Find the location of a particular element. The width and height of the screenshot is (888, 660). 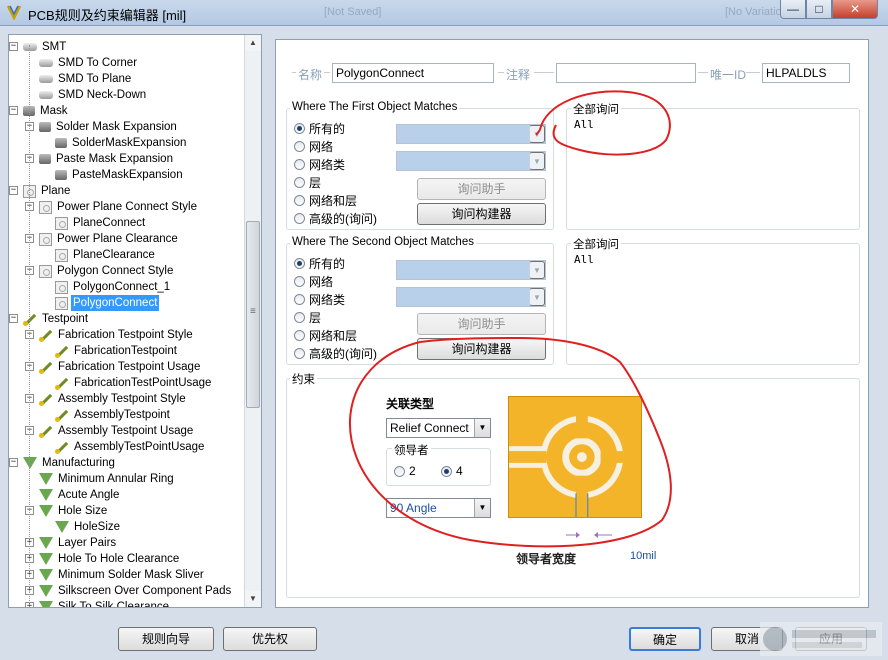

scroll-thumb is located at coordinates (253, 314).